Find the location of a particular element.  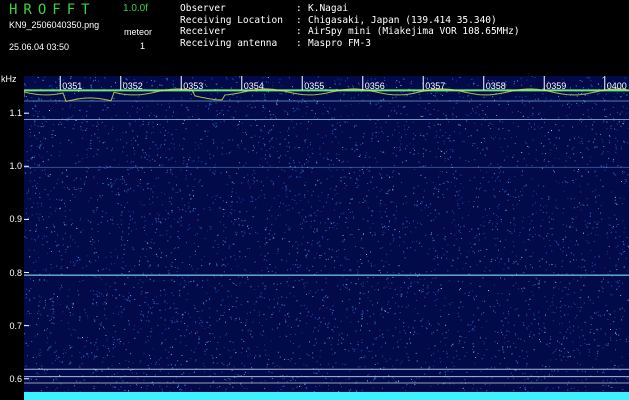

frequency-unit: kHz is located at coordinates (9, 79).